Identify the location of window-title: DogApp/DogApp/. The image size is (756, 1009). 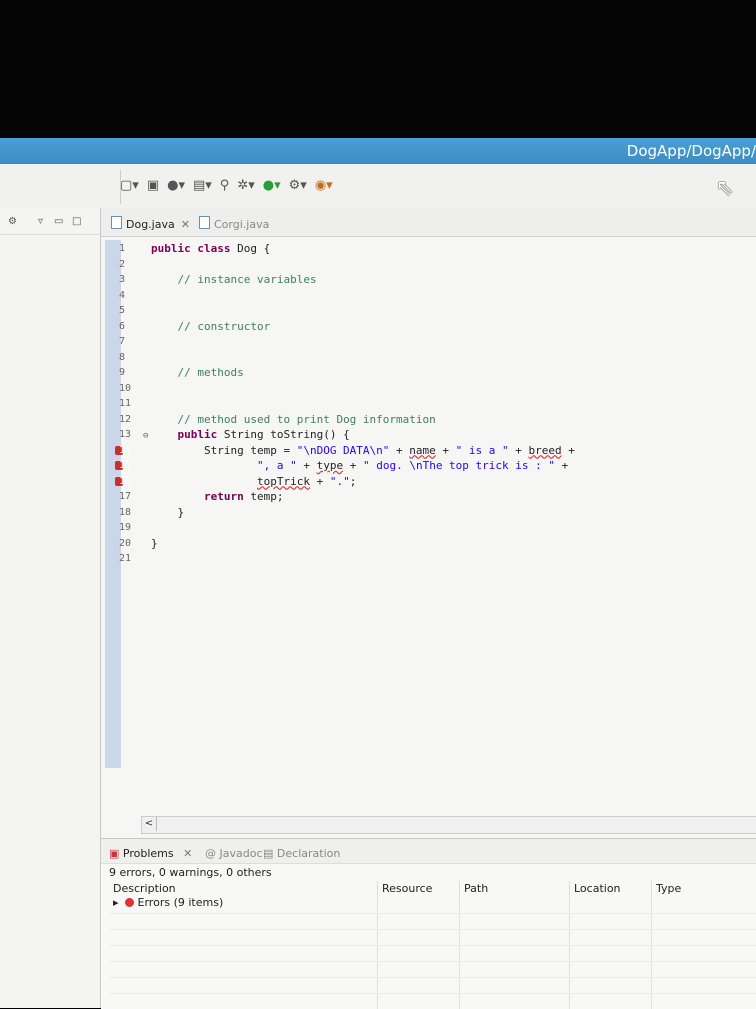
(691, 151).